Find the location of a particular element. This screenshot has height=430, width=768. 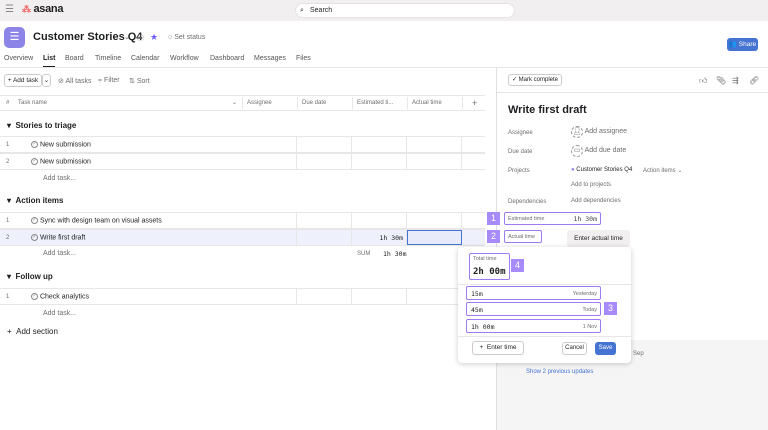

show-previous-updates-link: Show 2 previous updates is located at coordinates (559, 372).